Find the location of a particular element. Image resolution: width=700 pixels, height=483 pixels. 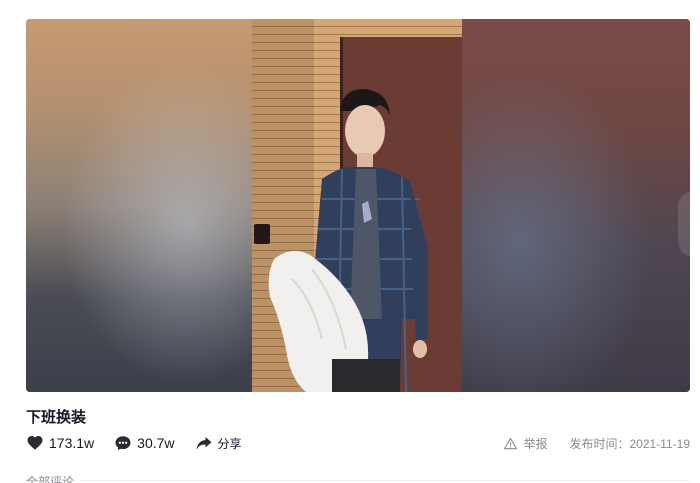

comments-heading: 全部评论 is located at coordinates (50, 479).